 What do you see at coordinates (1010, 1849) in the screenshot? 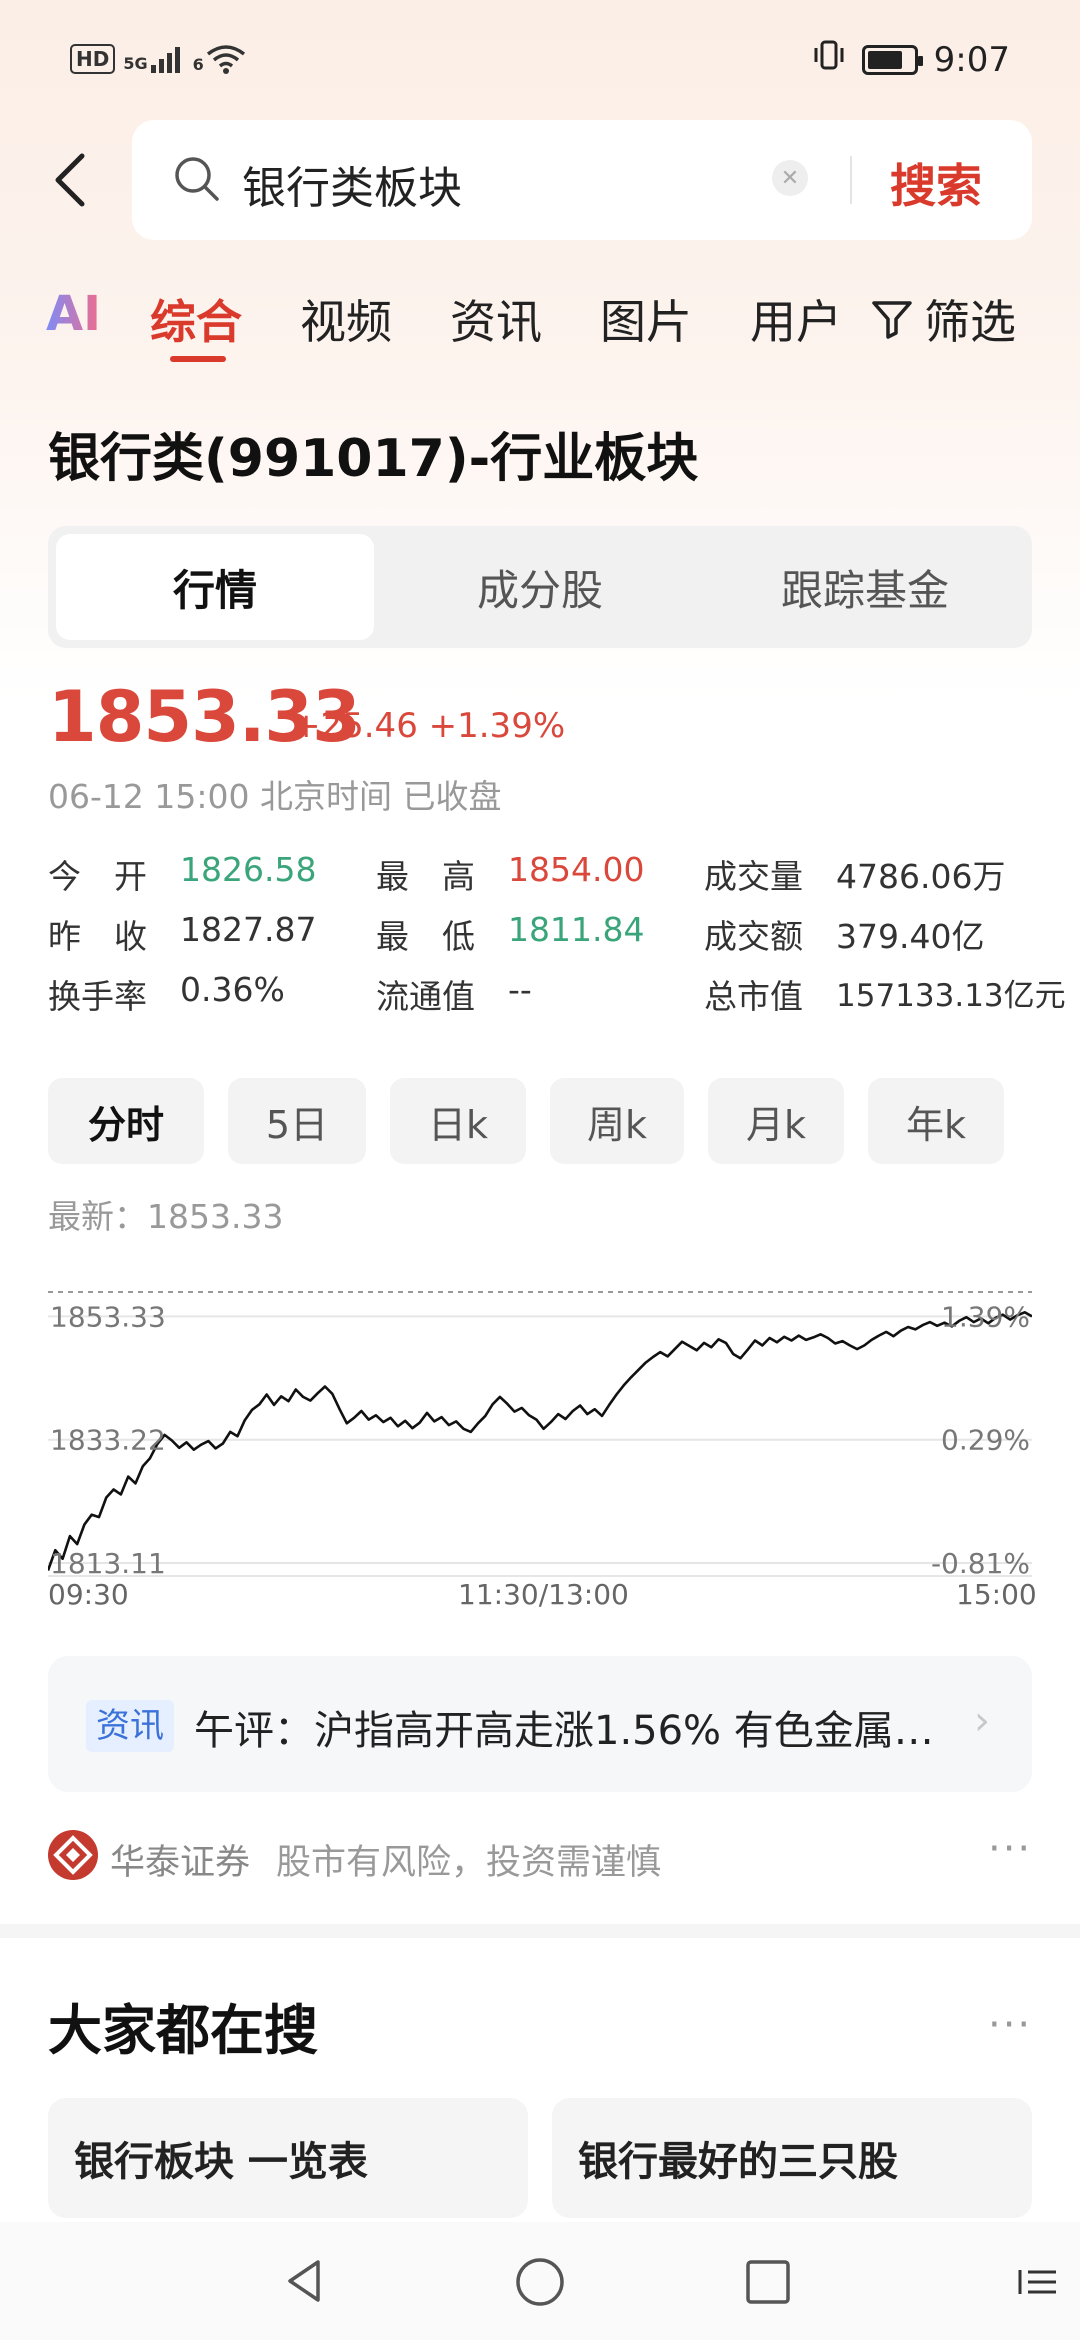
I see `more-options-icon: ···` at bounding box center [1010, 1849].